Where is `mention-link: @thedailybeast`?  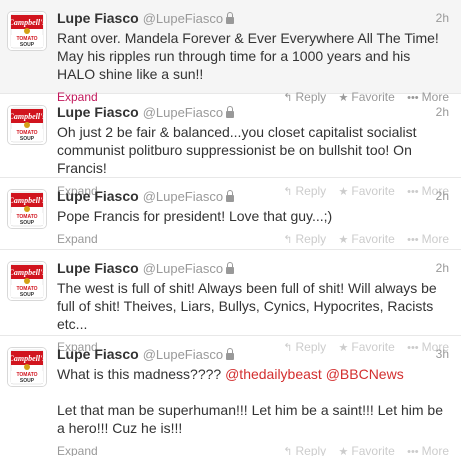 mention-link: @thedailybeast is located at coordinates (273, 374).